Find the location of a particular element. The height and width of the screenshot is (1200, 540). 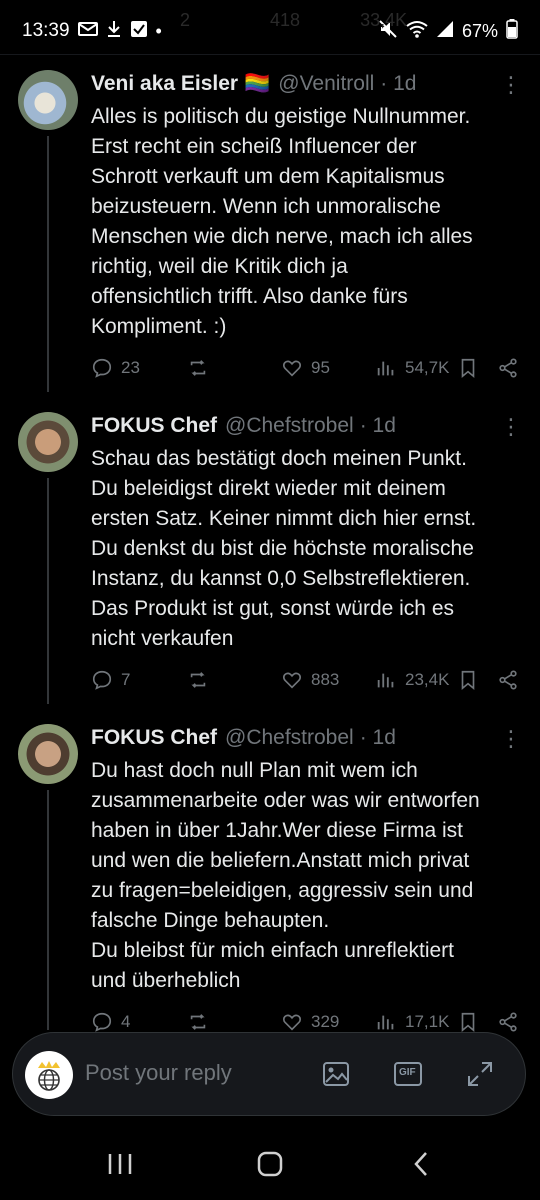

rainbow-flag-icon: 🏳️‍🌈 is located at coordinates (257, 83).